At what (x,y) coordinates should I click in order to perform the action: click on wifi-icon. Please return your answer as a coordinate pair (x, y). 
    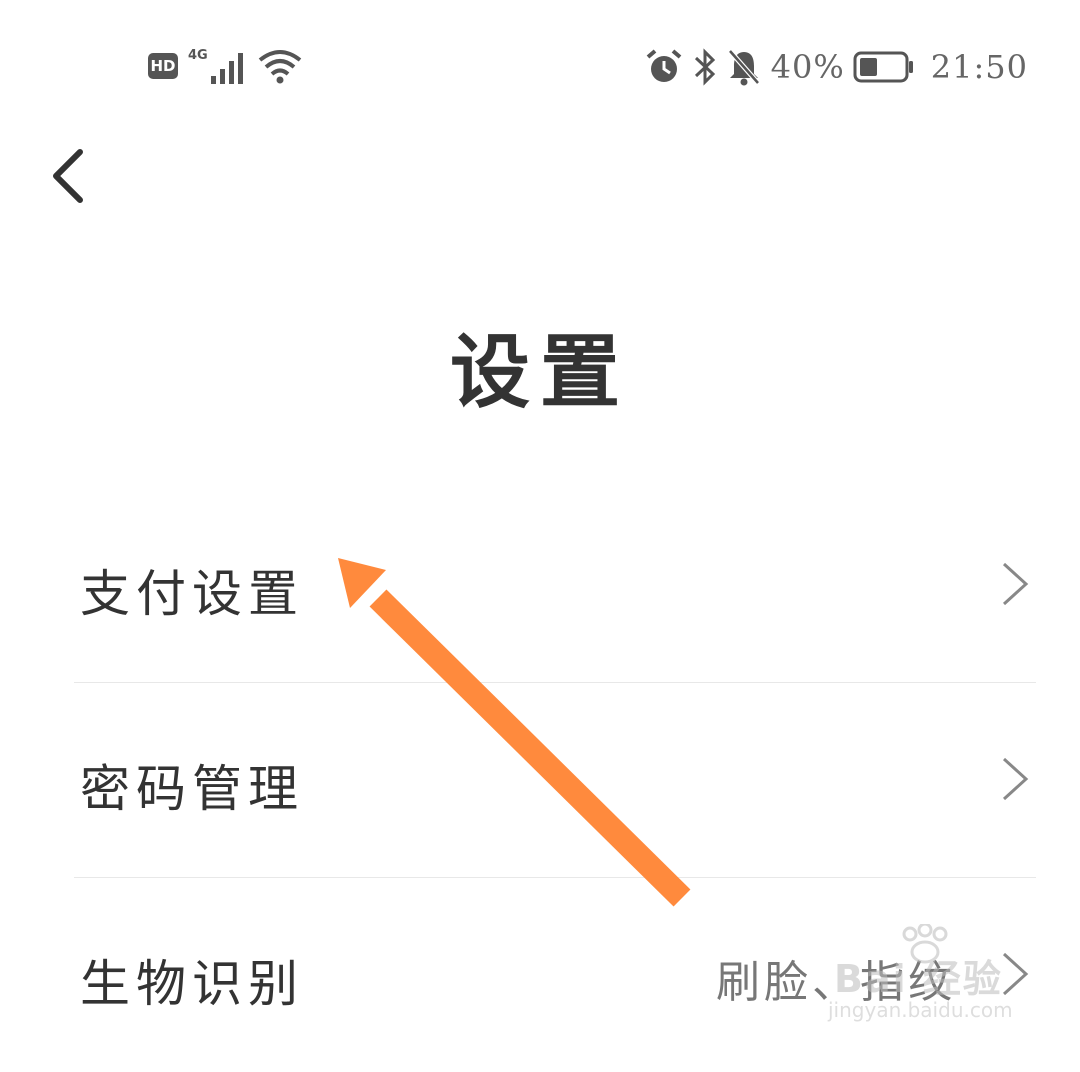
    Looking at the image, I should click on (279, 67).